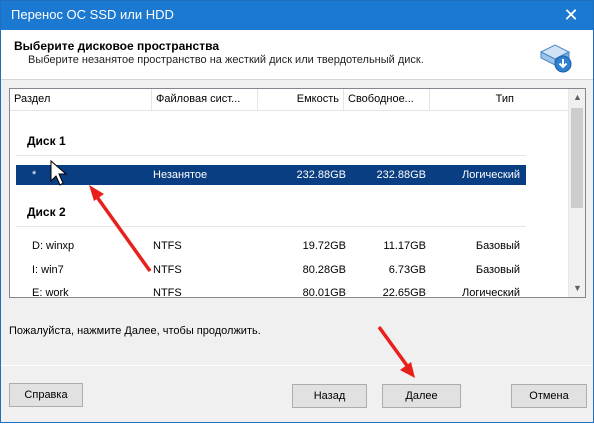  I want to click on table-row: I: win7 NTFS 80.28GB 6.73GB Базовый, so click(271, 270).